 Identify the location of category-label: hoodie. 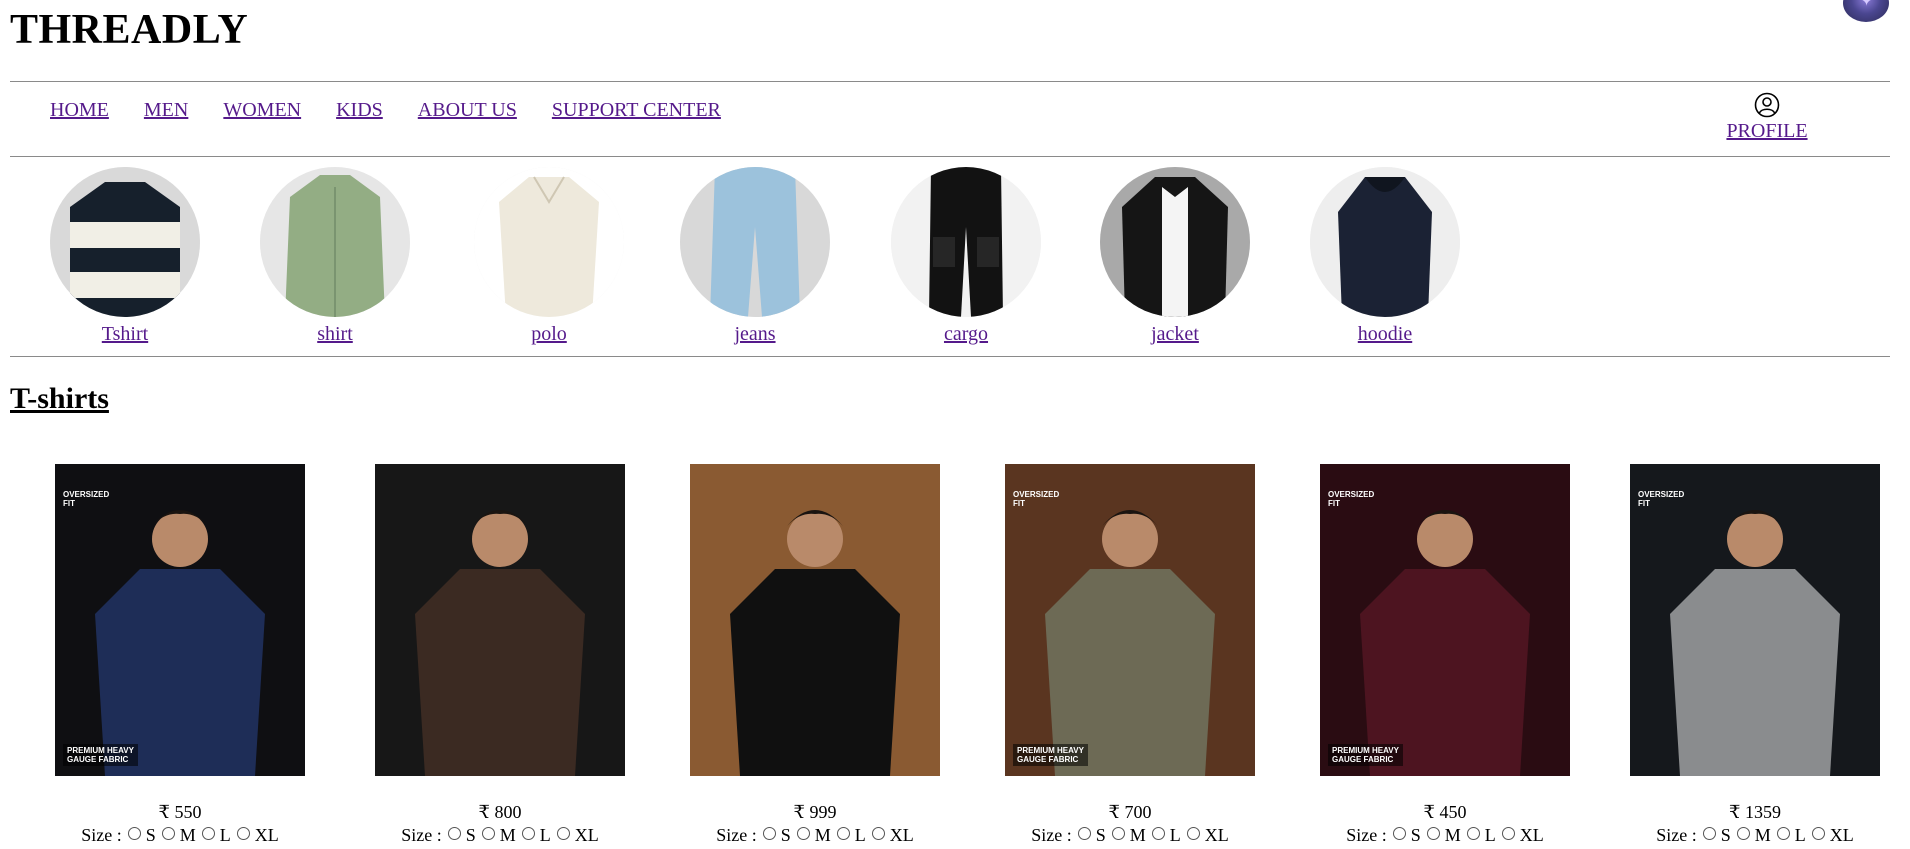
(1385, 334).